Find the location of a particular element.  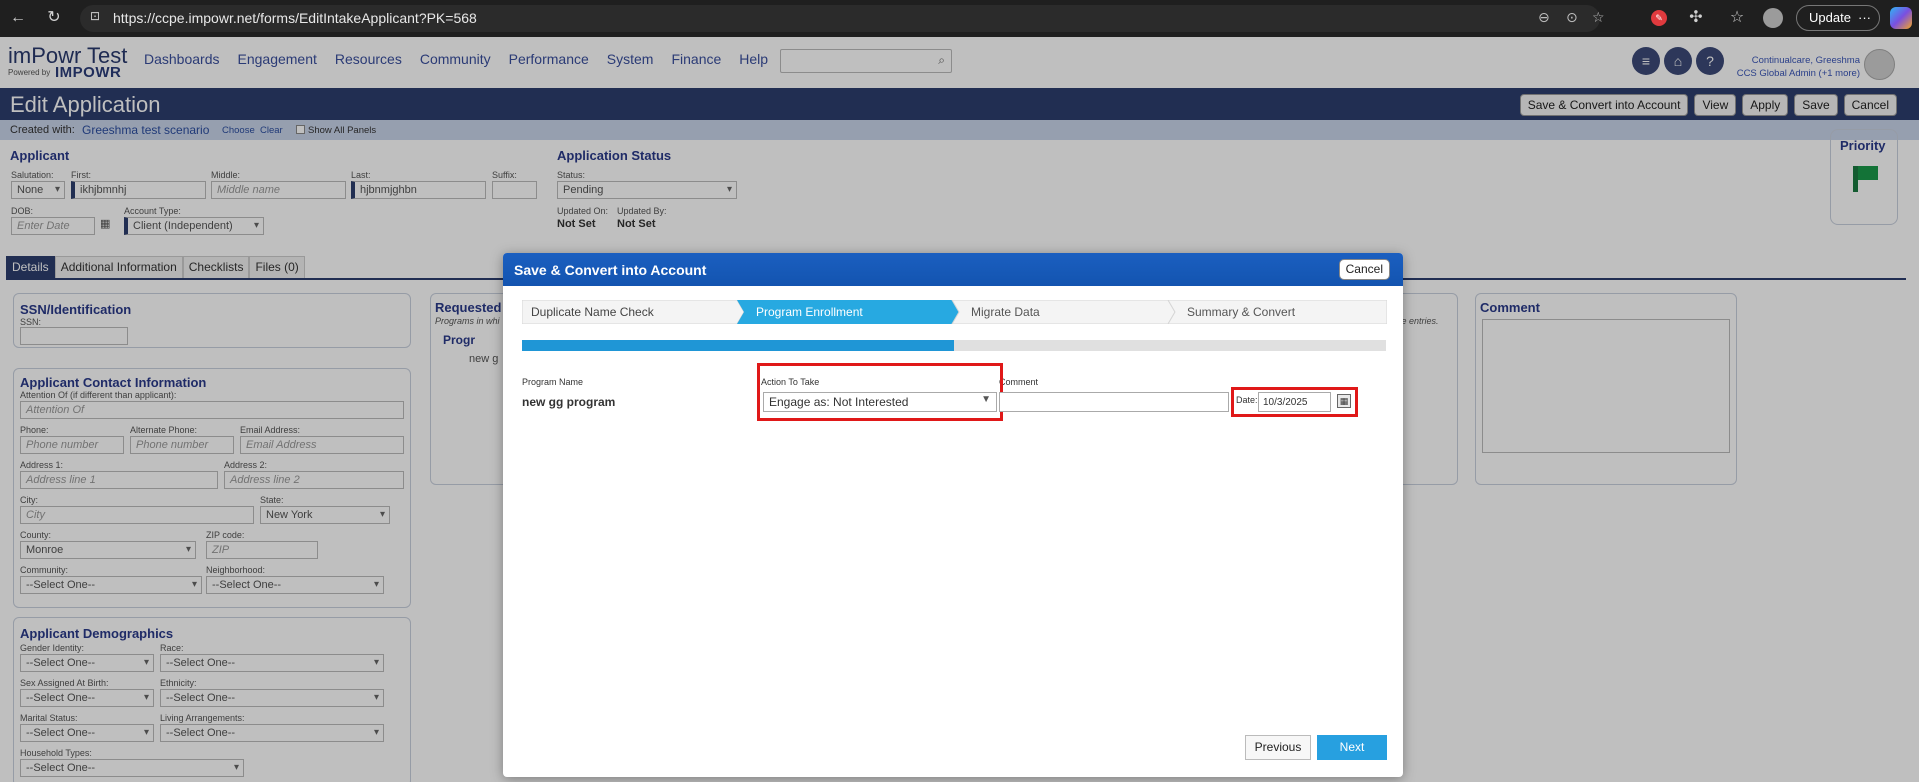

back-icon: ← is located at coordinates (18, 18).